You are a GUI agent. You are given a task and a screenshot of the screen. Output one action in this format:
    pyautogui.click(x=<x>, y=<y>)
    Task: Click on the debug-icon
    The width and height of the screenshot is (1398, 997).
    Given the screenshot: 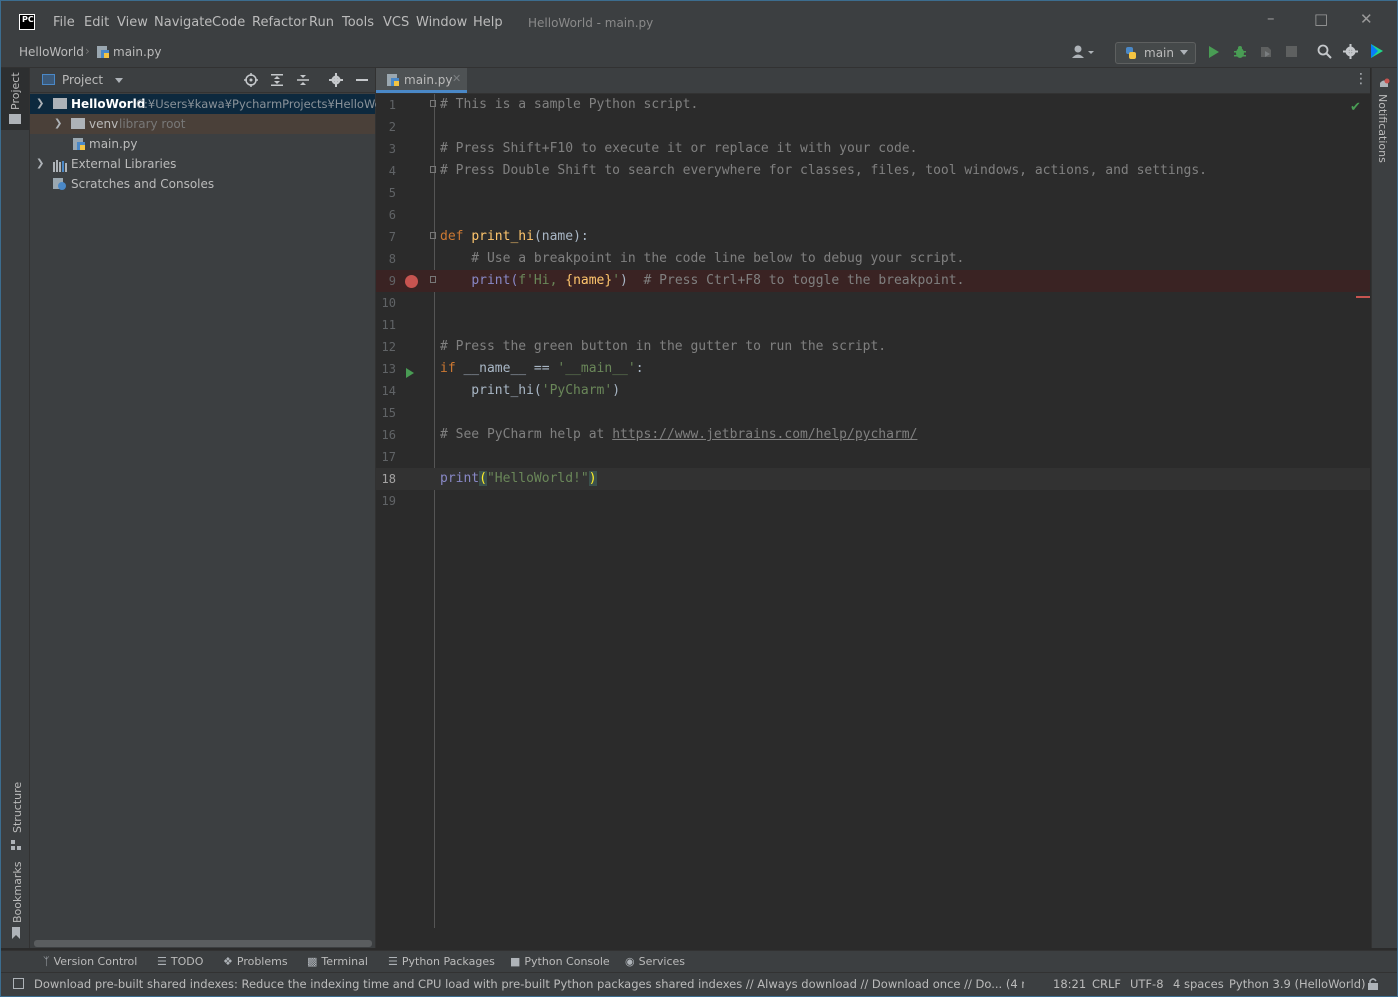 What is the action you would take?
    pyautogui.click(x=1240, y=52)
    